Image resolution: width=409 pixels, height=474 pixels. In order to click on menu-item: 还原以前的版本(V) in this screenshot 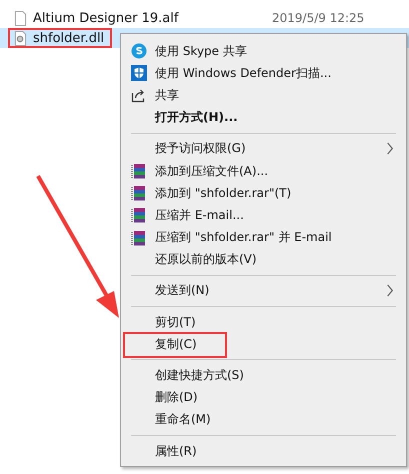, I will do `click(263, 259)`.